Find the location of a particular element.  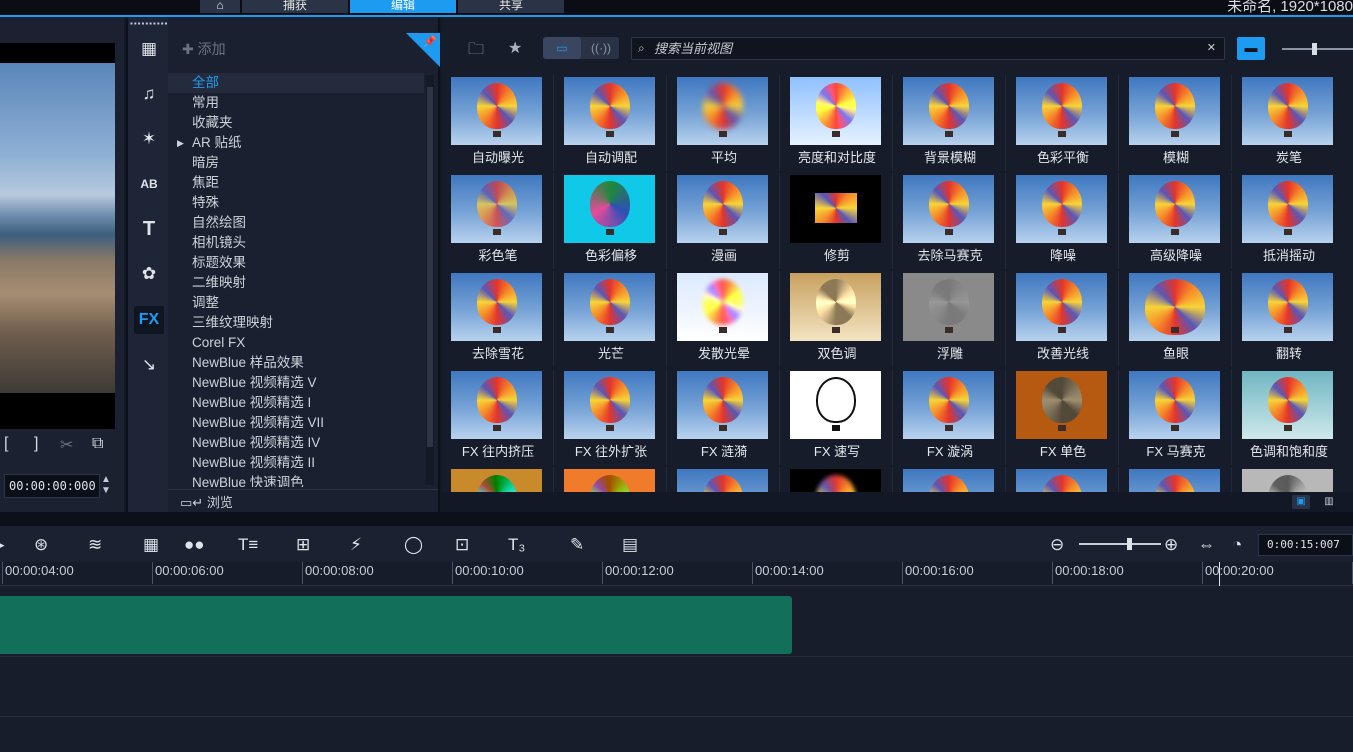

tab-capture: 捕获 is located at coordinates (295, 6).